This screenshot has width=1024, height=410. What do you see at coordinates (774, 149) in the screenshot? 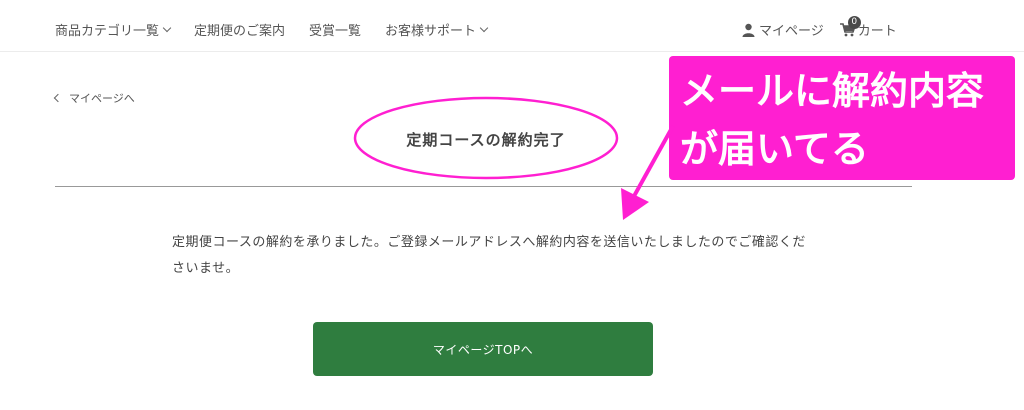
I see `annotation-line-2: が届いてる` at bounding box center [774, 149].